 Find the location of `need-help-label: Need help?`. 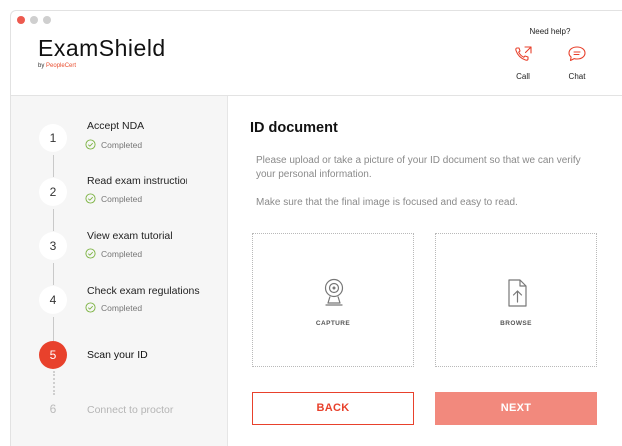

need-help-label: Need help? is located at coordinates (550, 31).